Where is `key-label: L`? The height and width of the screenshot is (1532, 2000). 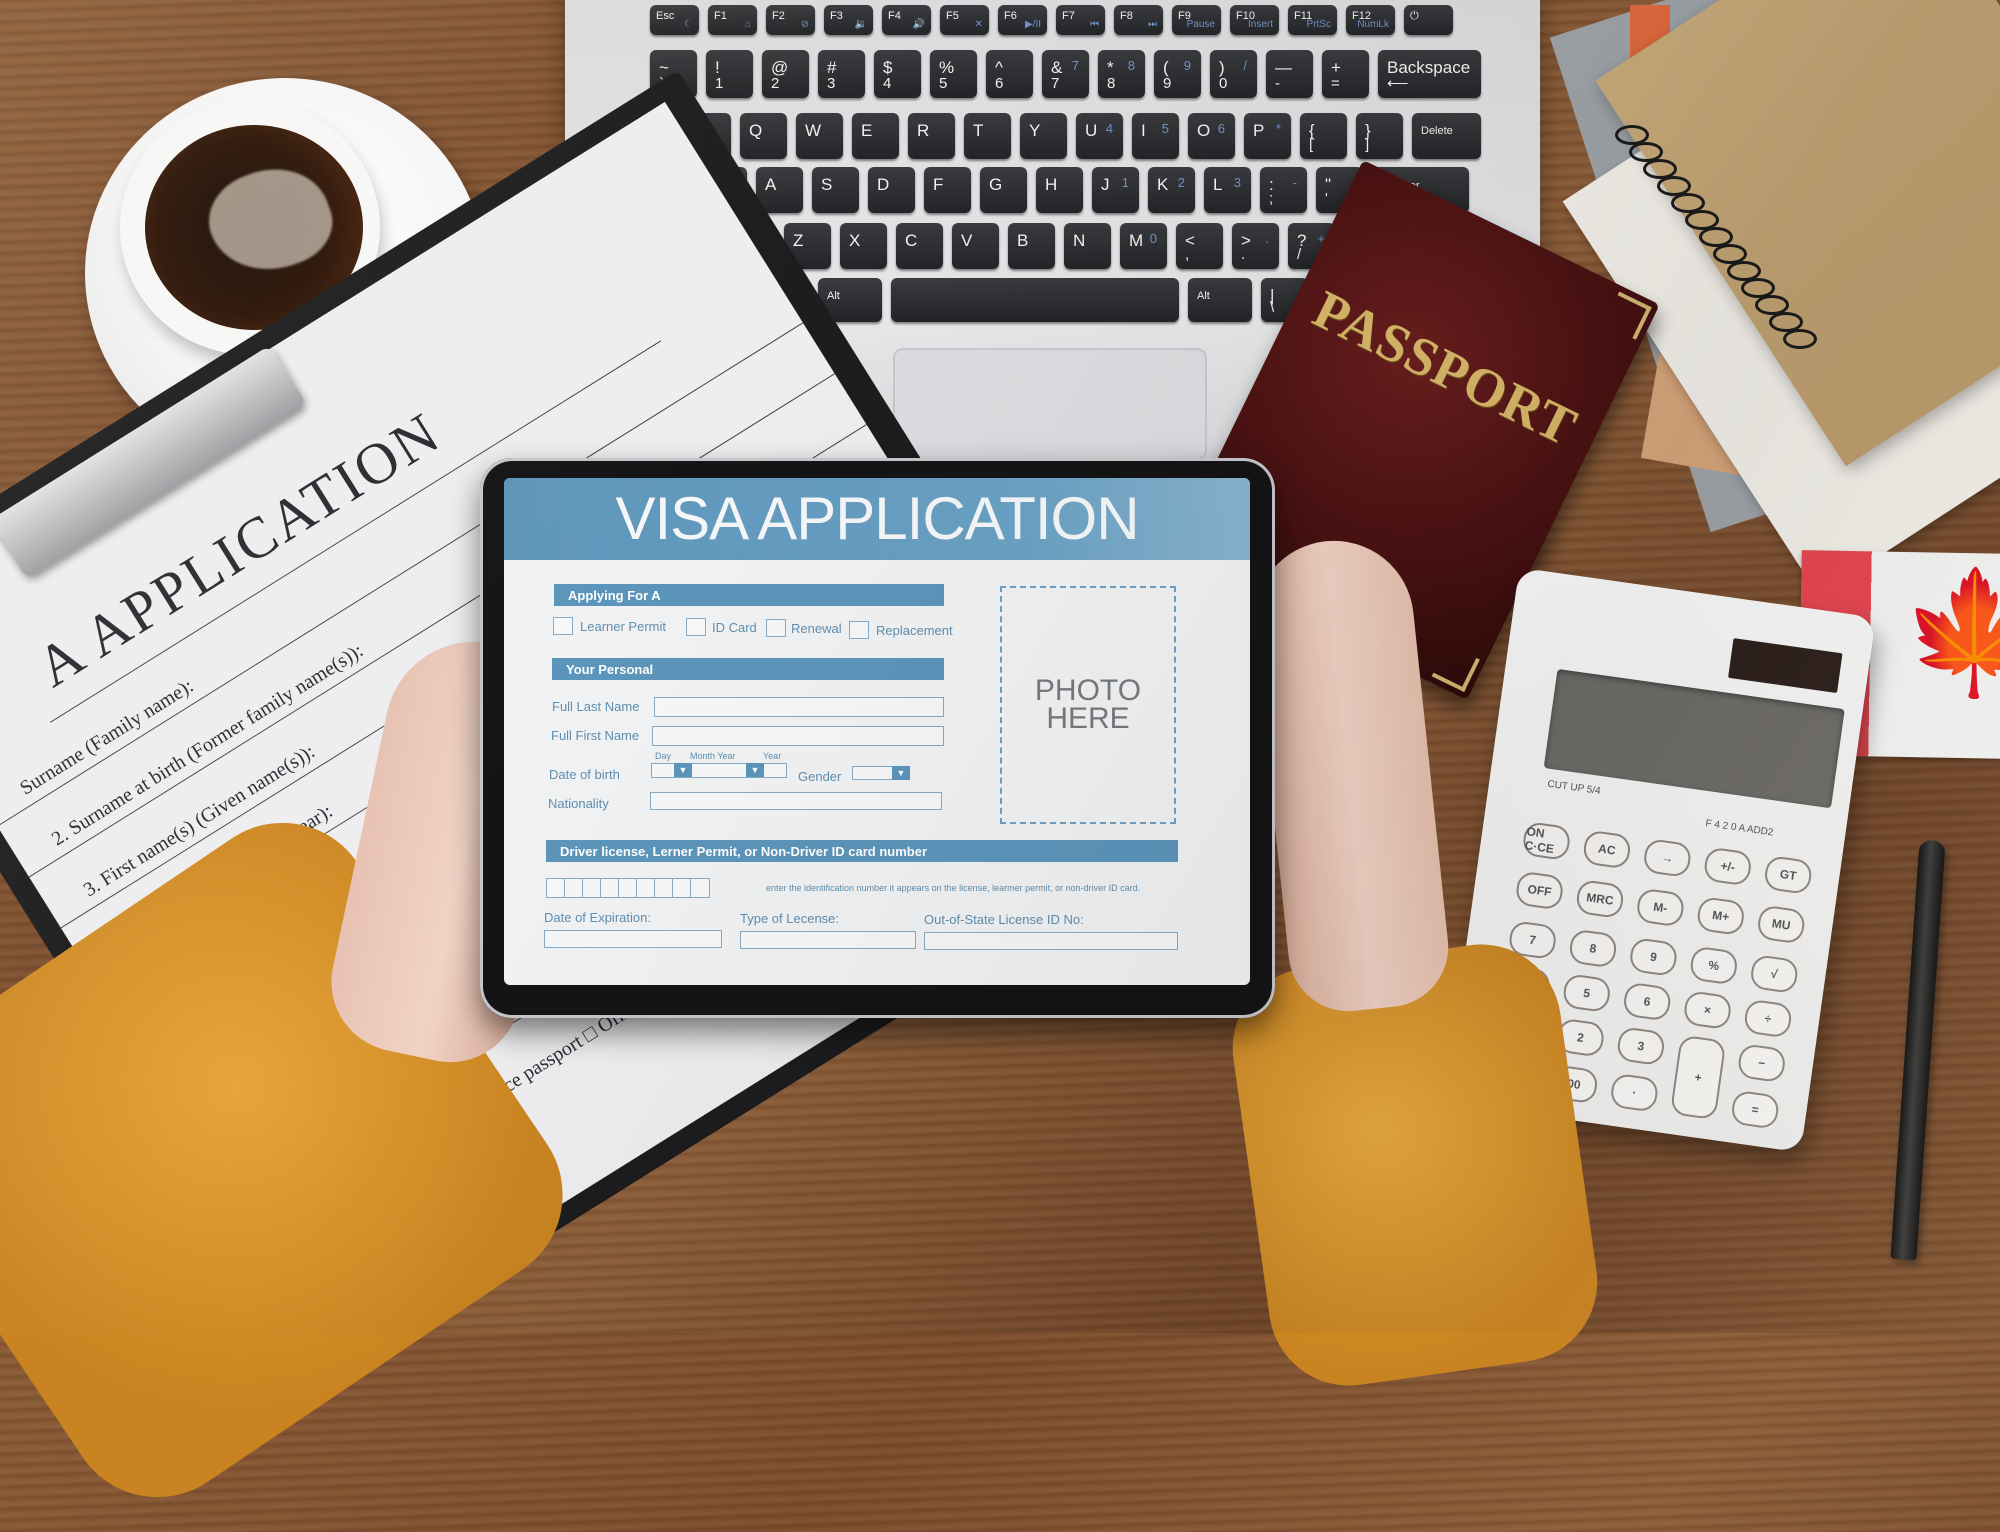 key-label: L is located at coordinates (1218, 184).